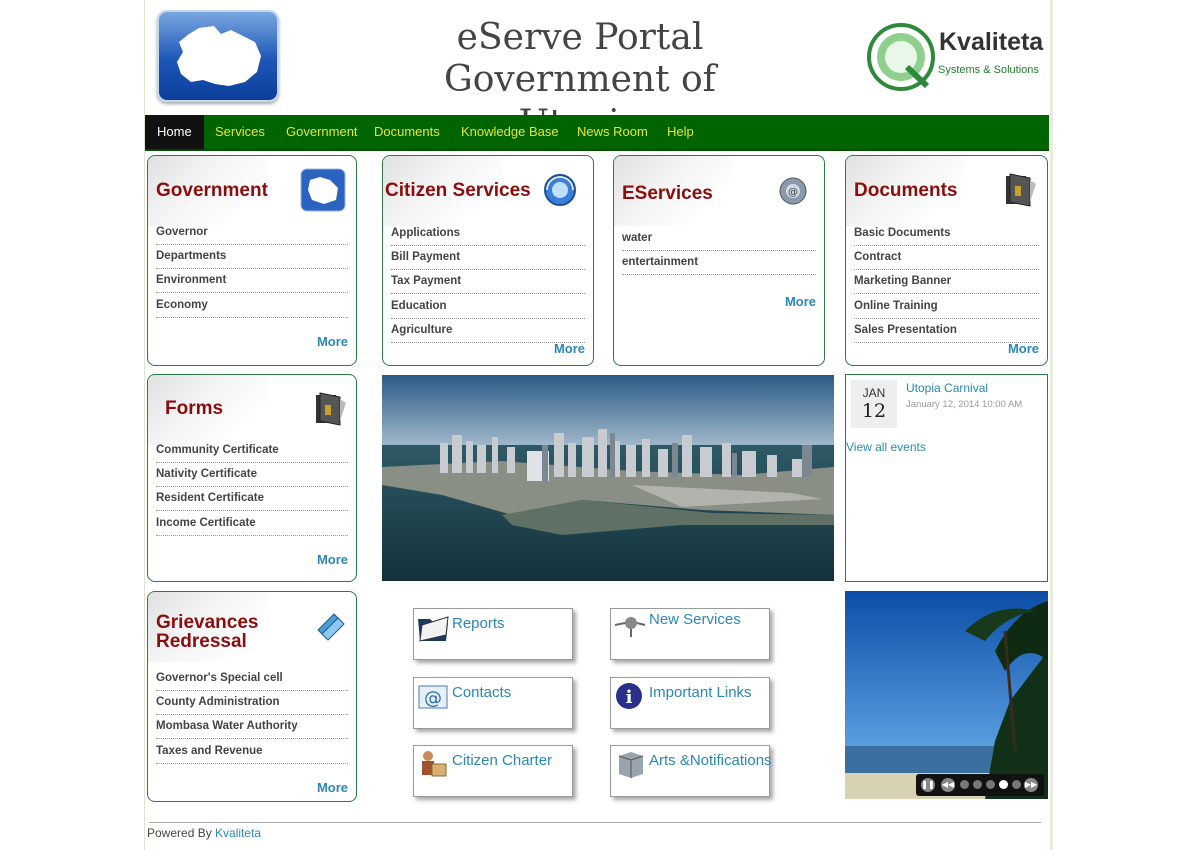 This screenshot has height=850, width=1194. I want to click on logo-name: Kvaliteta, so click(991, 42).